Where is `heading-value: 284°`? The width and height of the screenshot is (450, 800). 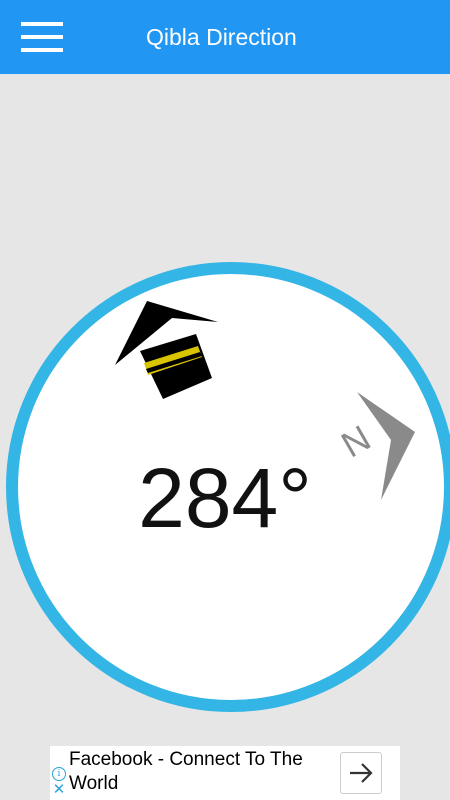
heading-value: 284° is located at coordinates (225, 498).